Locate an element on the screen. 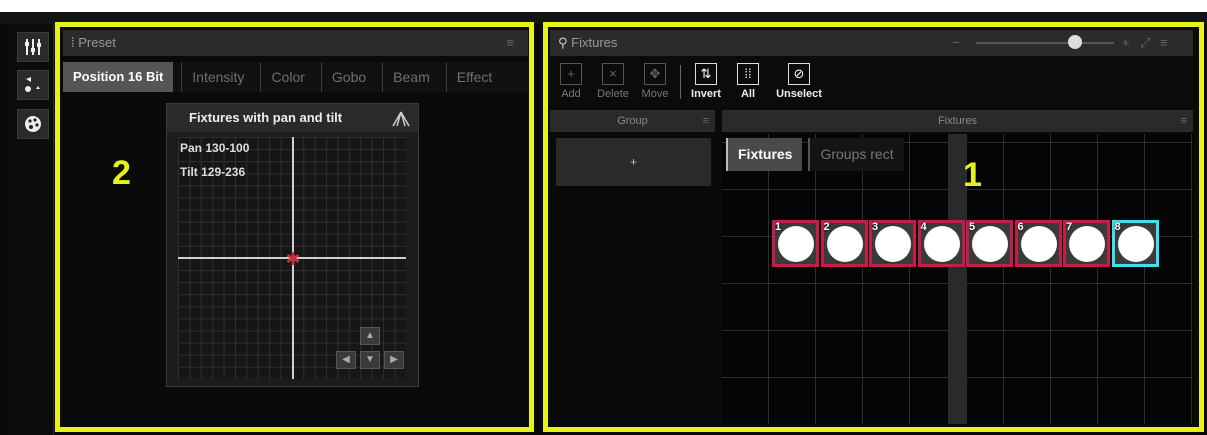 The height and width of the screenshot is (435, 1207). beam-icon is located at coordinates (401, 118).